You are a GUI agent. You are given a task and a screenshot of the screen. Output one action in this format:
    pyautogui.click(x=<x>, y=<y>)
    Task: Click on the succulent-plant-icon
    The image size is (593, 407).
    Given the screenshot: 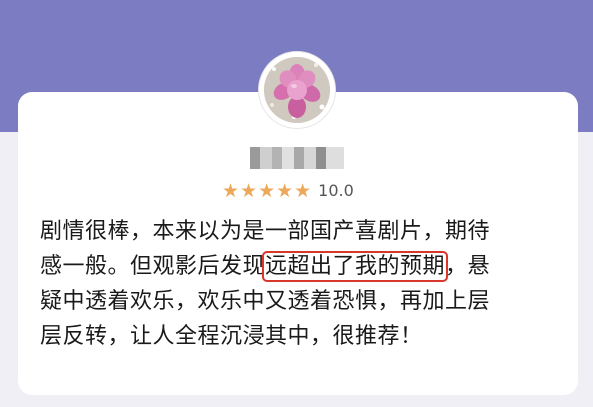 What is the action you would take?
    pyautogui.click(x=297, y=90)
    